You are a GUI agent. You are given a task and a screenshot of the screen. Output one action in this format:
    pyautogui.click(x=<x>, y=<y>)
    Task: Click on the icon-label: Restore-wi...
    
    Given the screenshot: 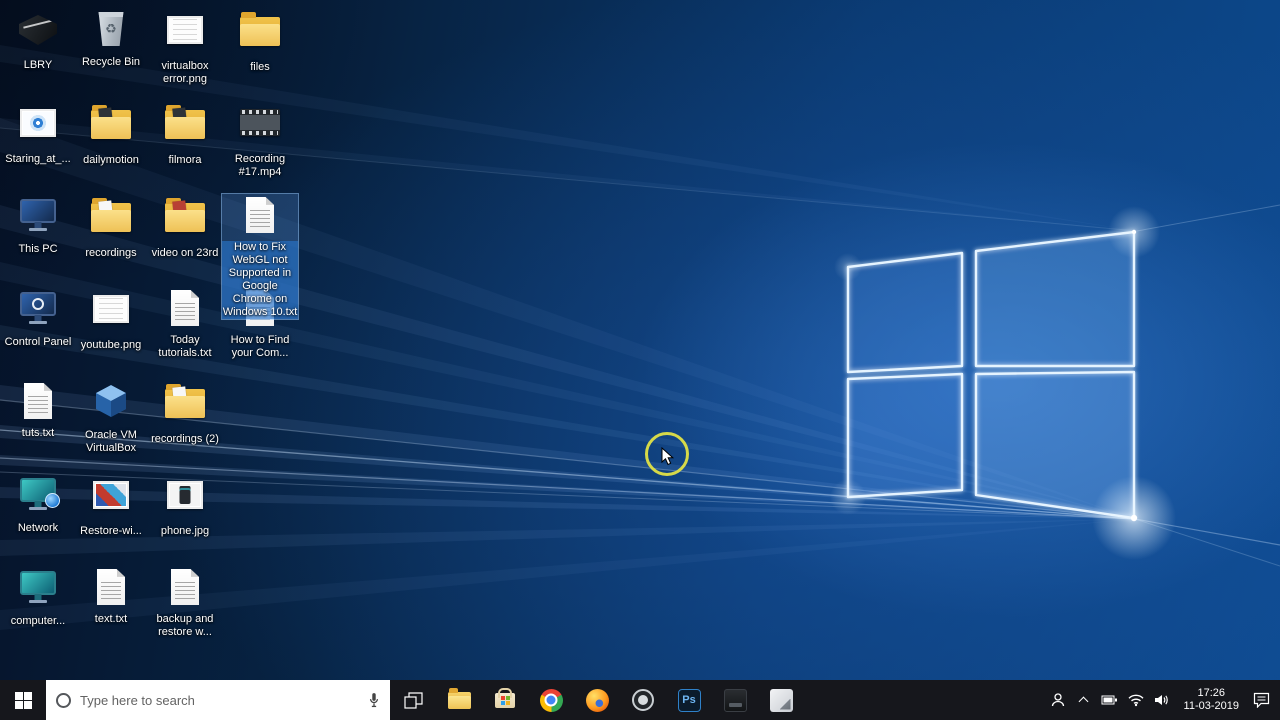 What is the action you would take?
    pyautogui.click(x=111, y=531)
    